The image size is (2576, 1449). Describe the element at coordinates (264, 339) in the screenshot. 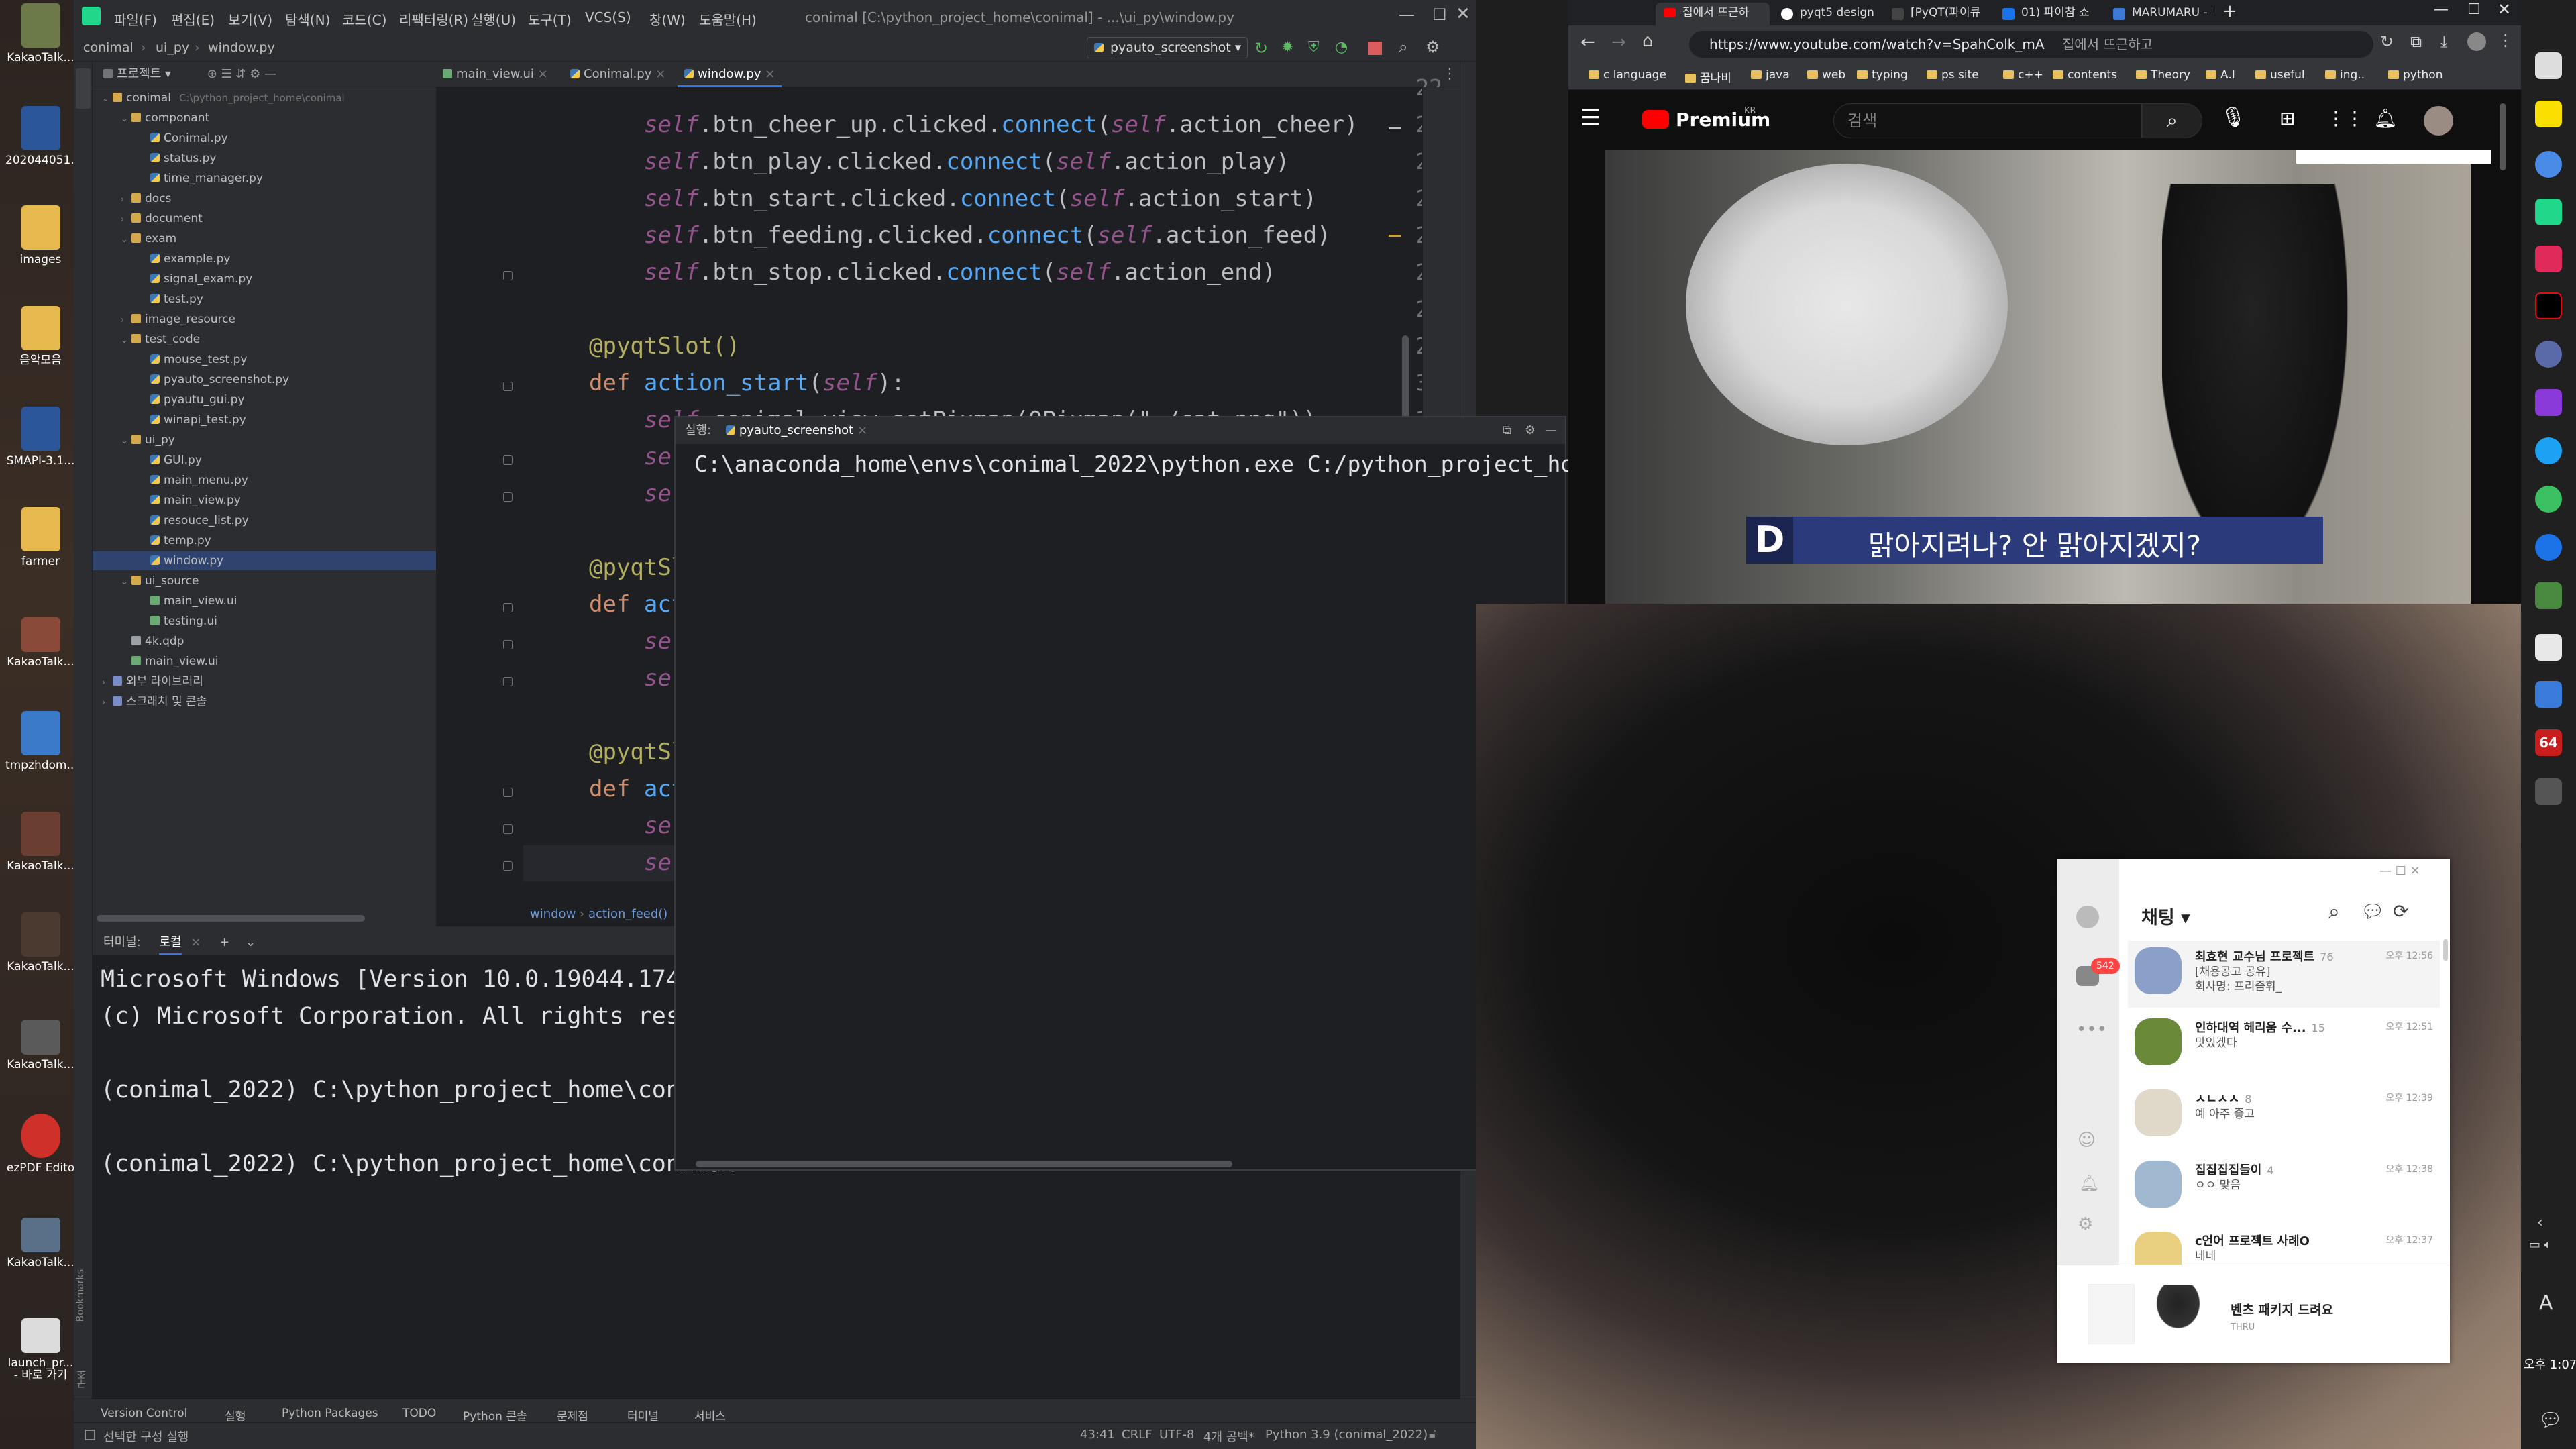

I see `tree-item: ⌄ test_code` at that location.